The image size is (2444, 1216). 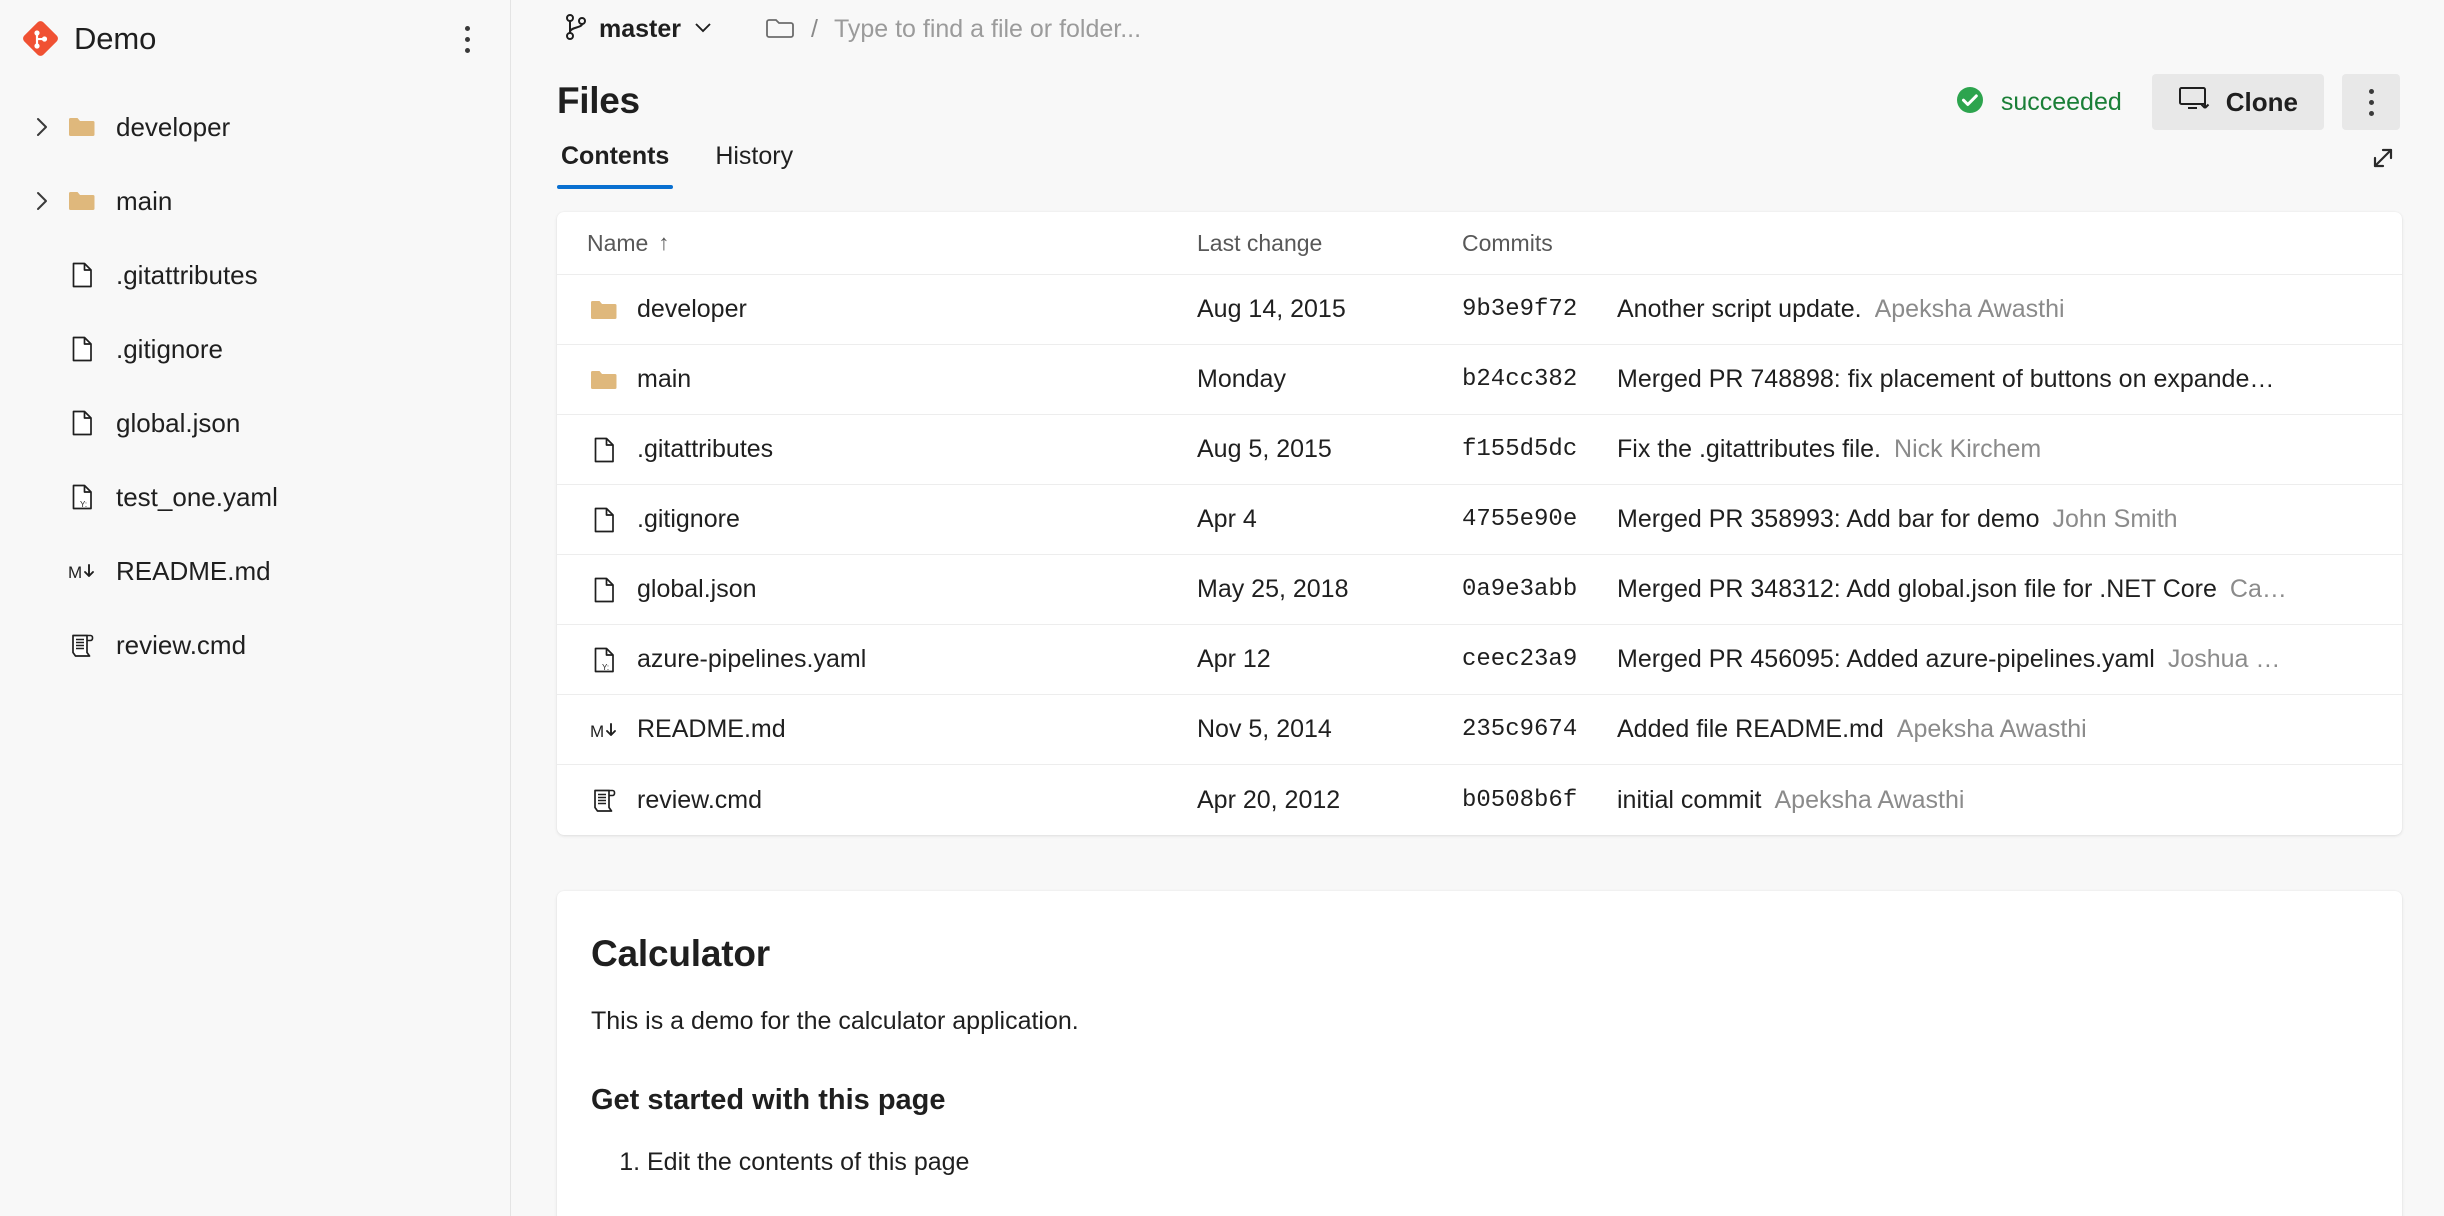 I want to click on commit-hash-link: 9b3e9f72, so click(x=1519, y=309).